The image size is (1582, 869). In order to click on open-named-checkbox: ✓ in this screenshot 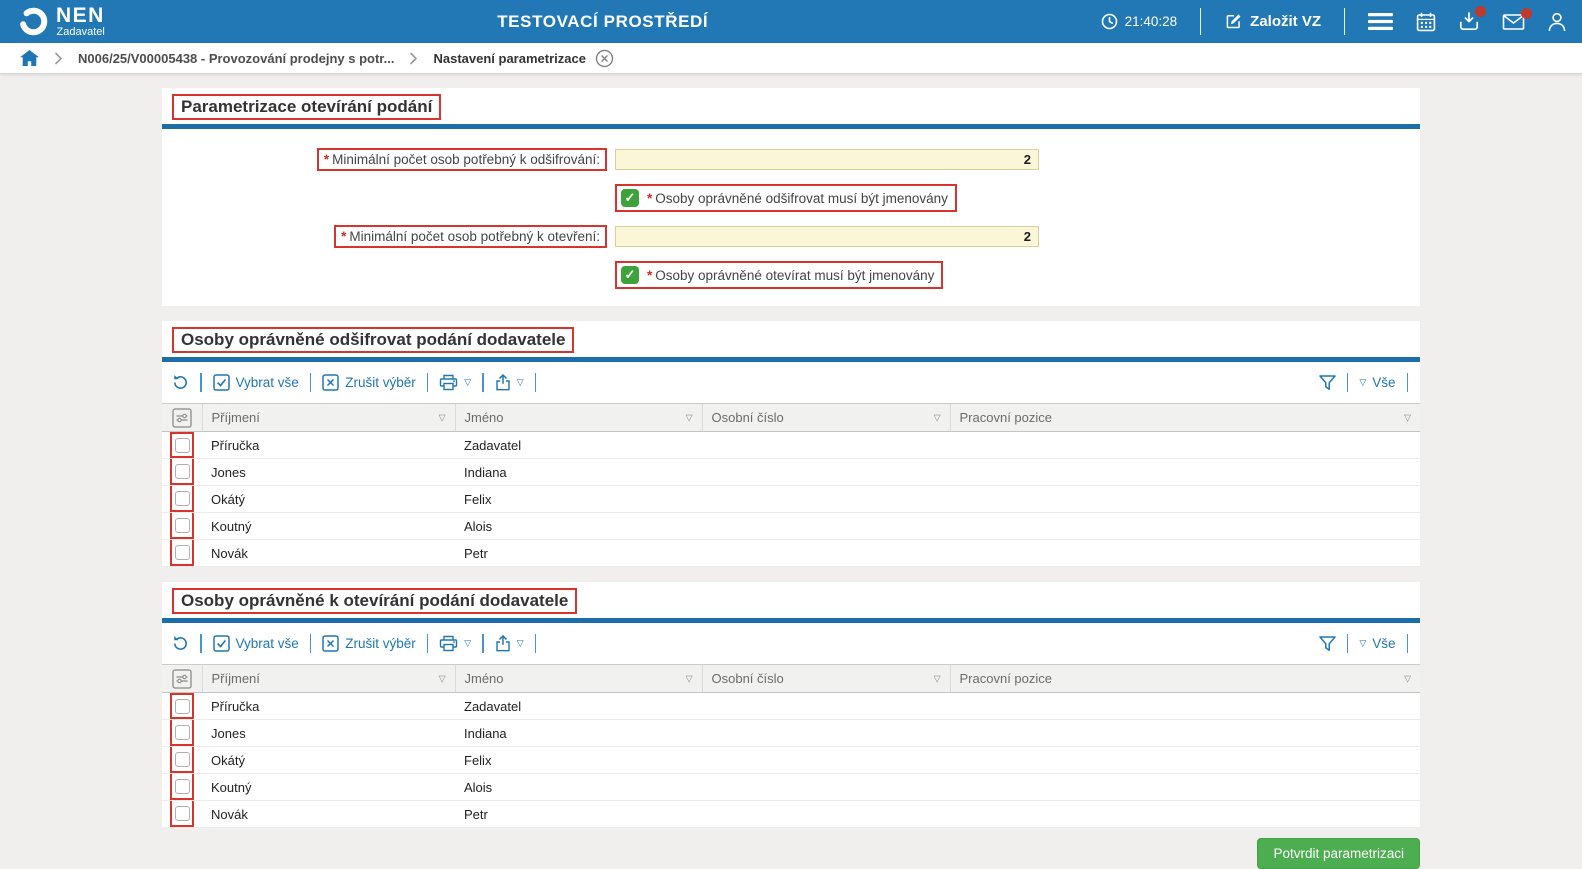, I will do `click(630, 275)`.